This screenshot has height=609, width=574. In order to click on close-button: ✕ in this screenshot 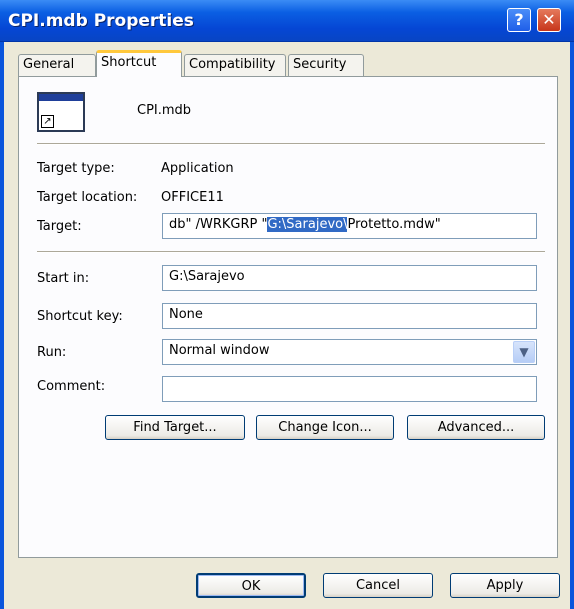, I will do `click(549, 20)`.